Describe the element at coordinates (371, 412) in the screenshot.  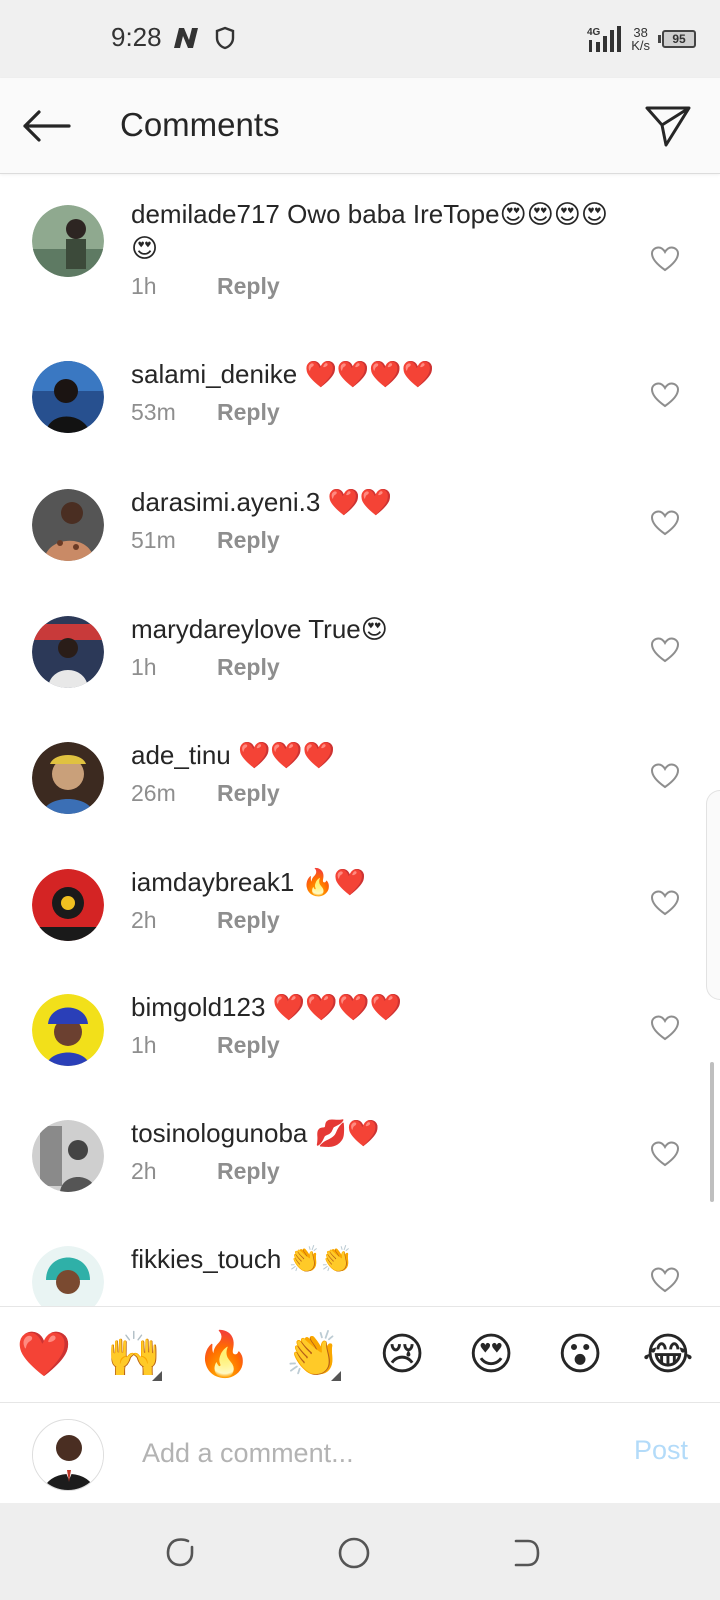
I see `comment-meta: 53m Reply` at that location.